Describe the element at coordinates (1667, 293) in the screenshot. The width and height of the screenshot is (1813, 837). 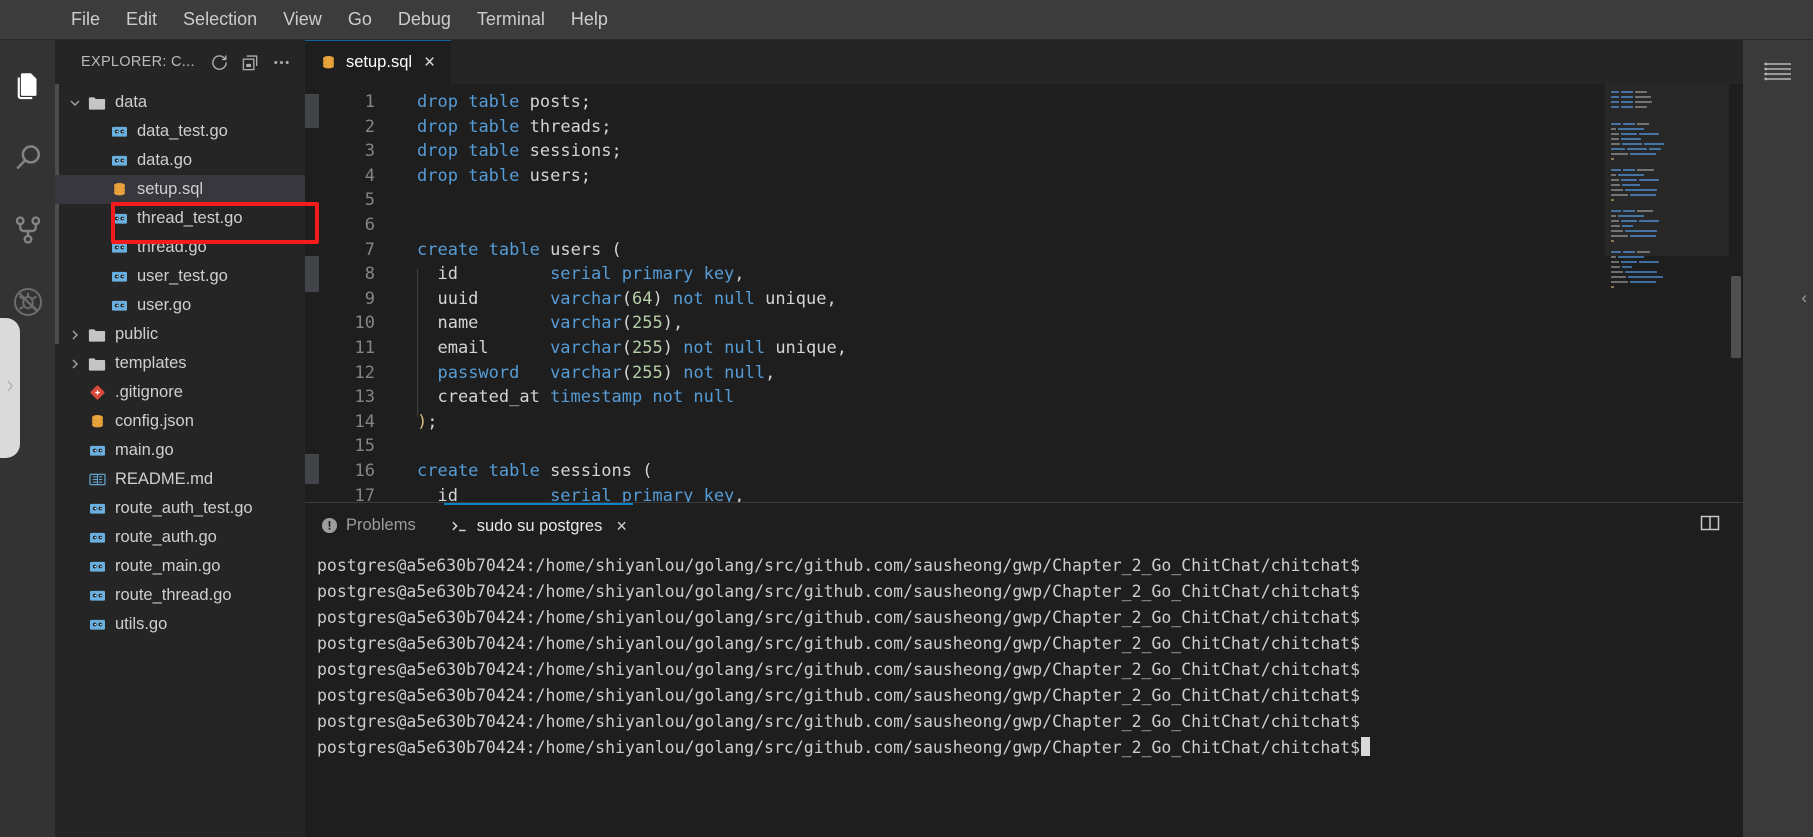
I see `editor-minimap` at that location.